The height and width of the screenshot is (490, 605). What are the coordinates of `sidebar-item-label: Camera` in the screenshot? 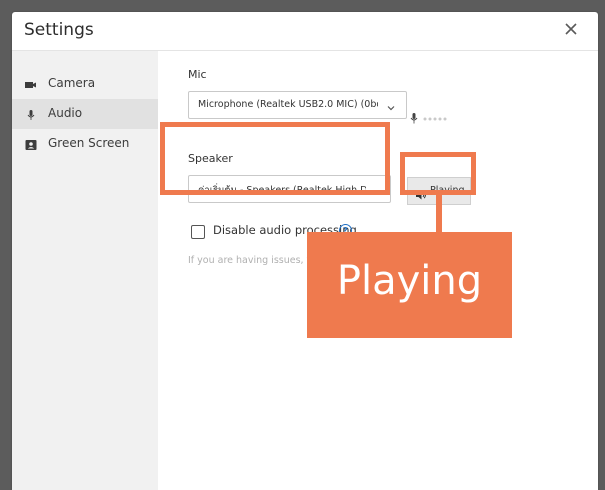 It's located at (72, 83).